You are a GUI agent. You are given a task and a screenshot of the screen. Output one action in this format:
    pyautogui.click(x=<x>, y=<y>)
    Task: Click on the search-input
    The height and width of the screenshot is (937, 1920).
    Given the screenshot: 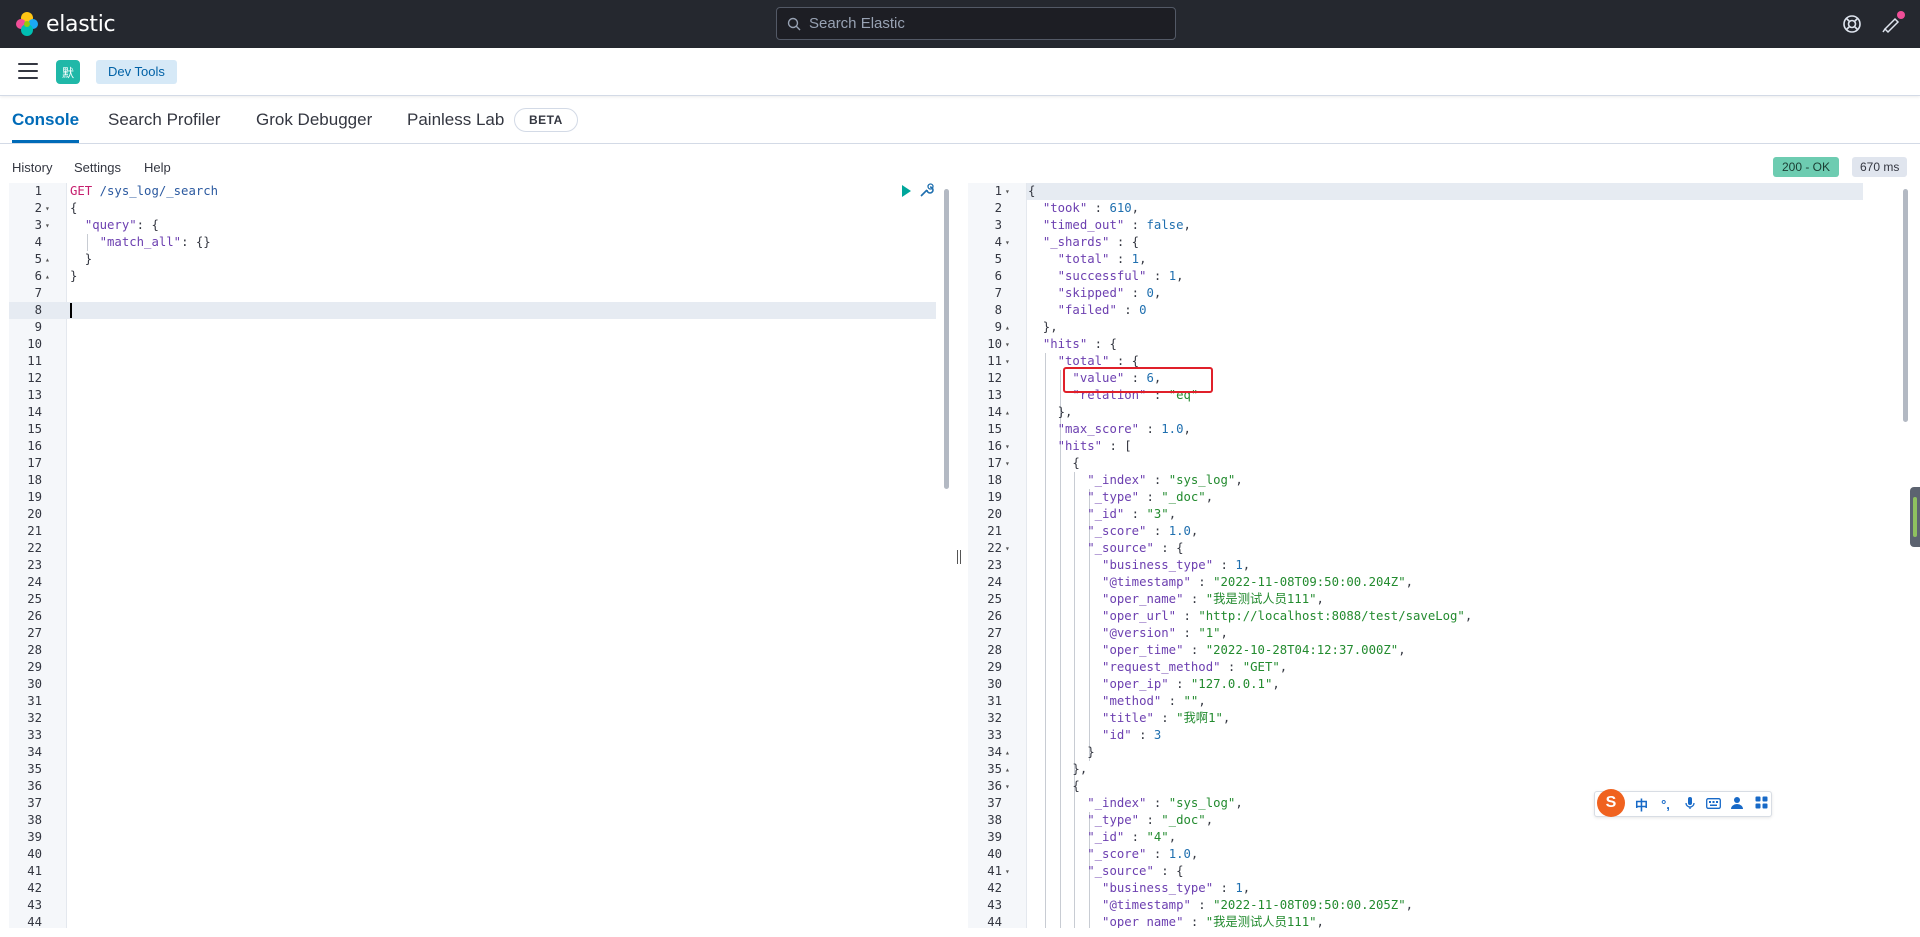 What is the action you would take?
    pyautogui.click(x=979, y=23)
    